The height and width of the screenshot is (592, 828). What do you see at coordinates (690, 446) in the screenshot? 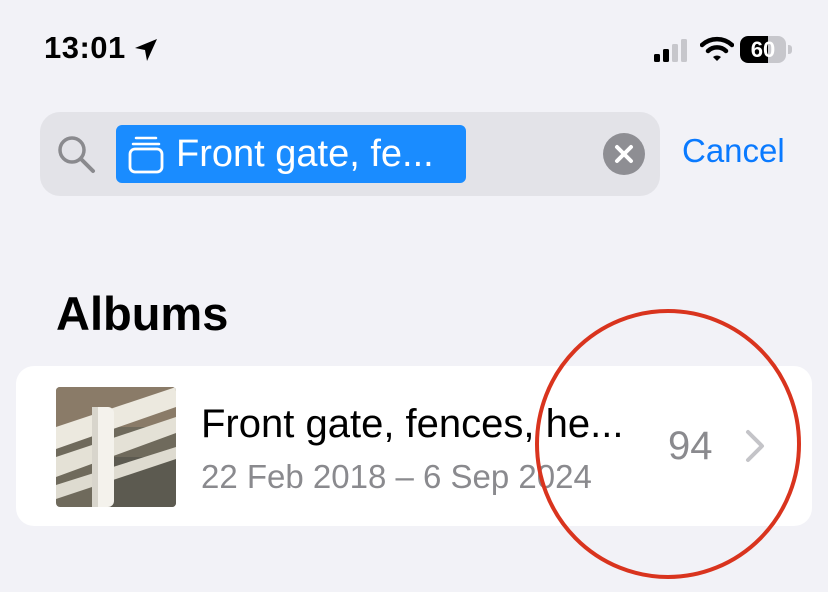
I see `album-photo-count: 94` at bounding box center [690, 446].